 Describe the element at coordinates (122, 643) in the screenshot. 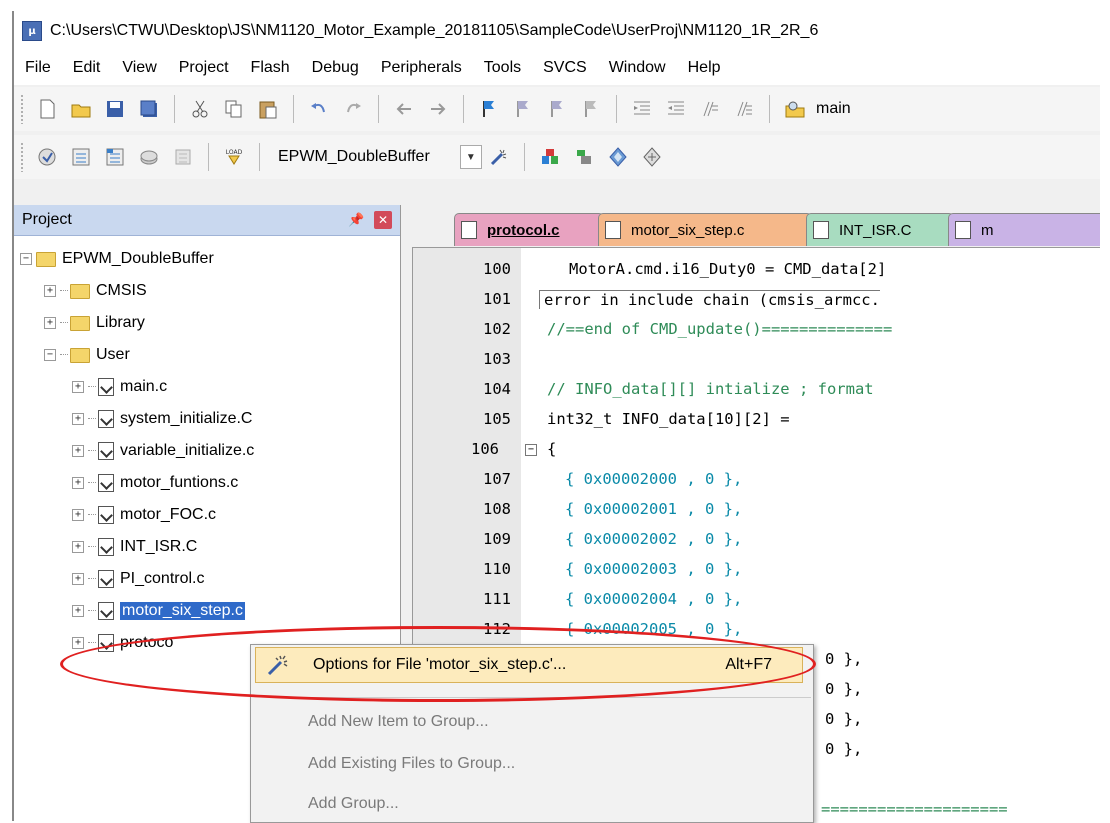

I see `tree-file-protocol: + protoco` at that location.